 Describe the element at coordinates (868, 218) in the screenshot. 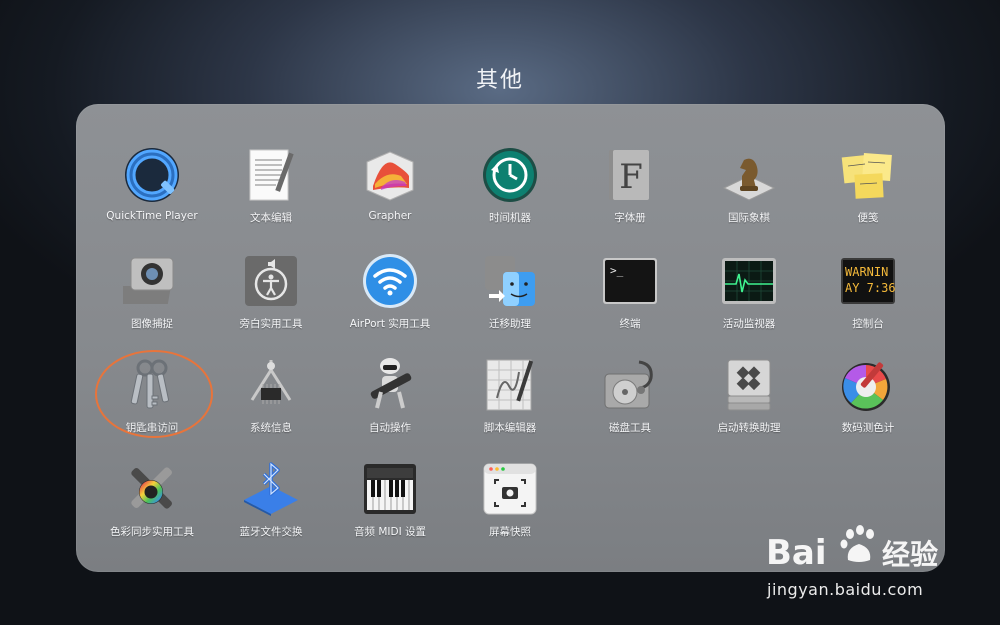

I see `app-label: 便笺` at that location.